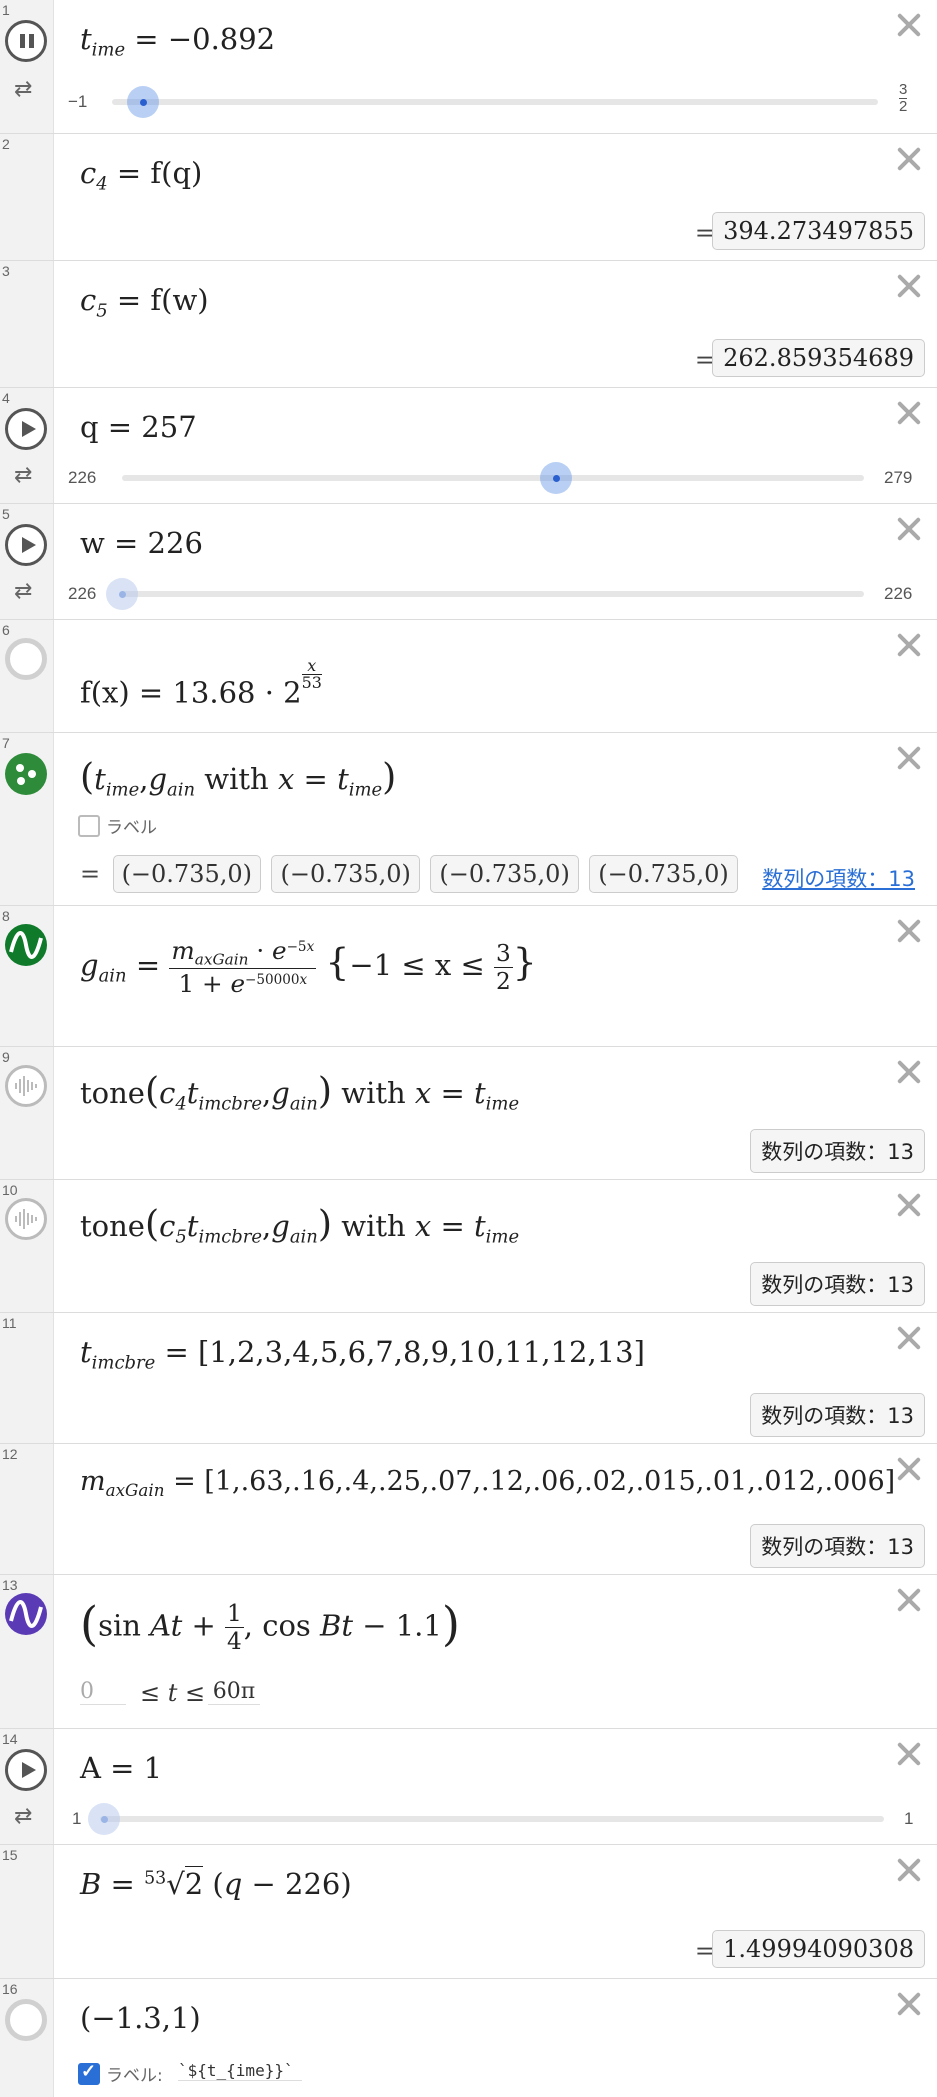  Describe the element at coordinates (503, 967) in the screenshot. I see `domain-fraction: 3 2` at that location.